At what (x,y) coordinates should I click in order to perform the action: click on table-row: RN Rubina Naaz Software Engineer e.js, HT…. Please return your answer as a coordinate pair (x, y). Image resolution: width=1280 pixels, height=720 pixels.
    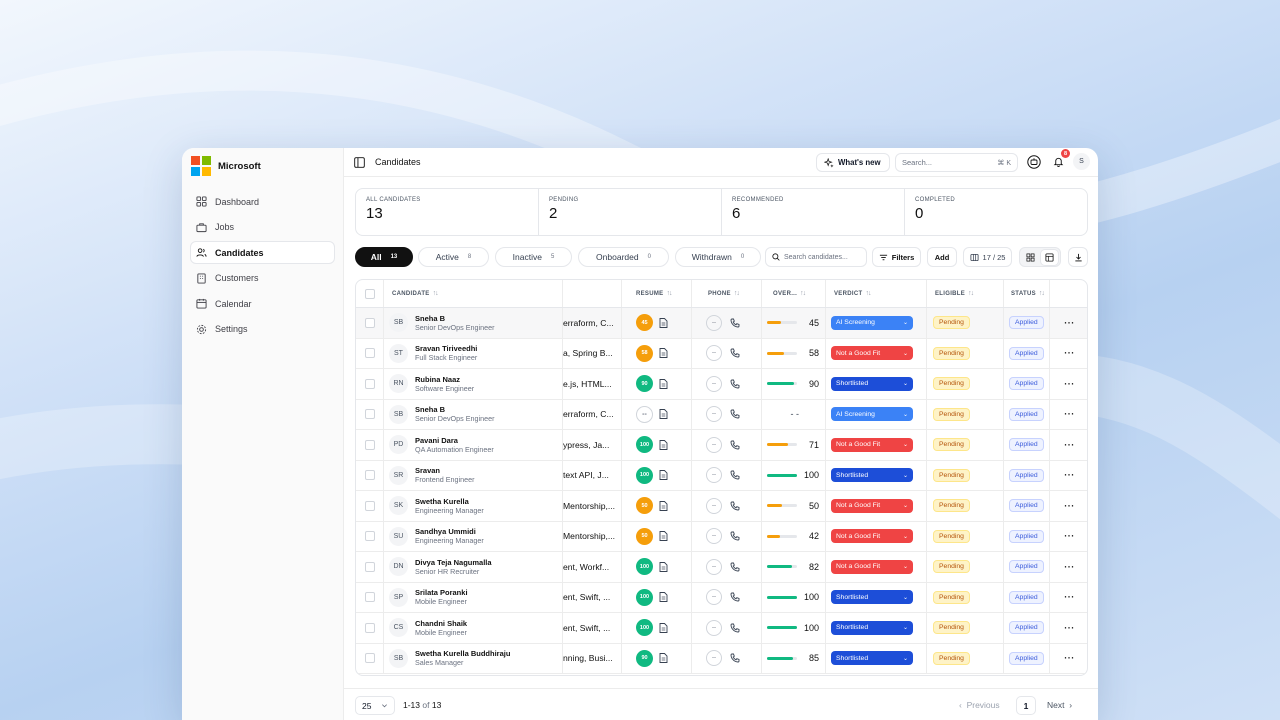
    Looking at the image, I should click on (721, 384).